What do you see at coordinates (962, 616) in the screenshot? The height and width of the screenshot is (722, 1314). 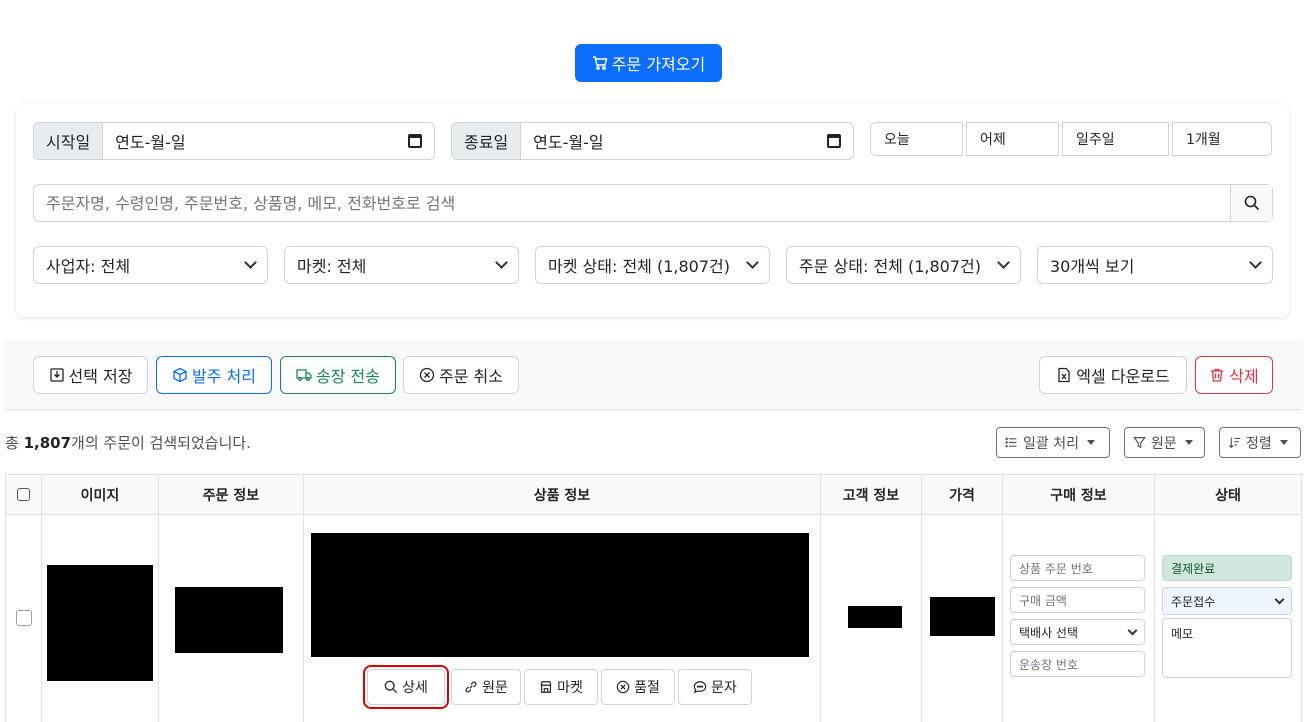 I see `price-redacted` at bounding box center [962, 616].